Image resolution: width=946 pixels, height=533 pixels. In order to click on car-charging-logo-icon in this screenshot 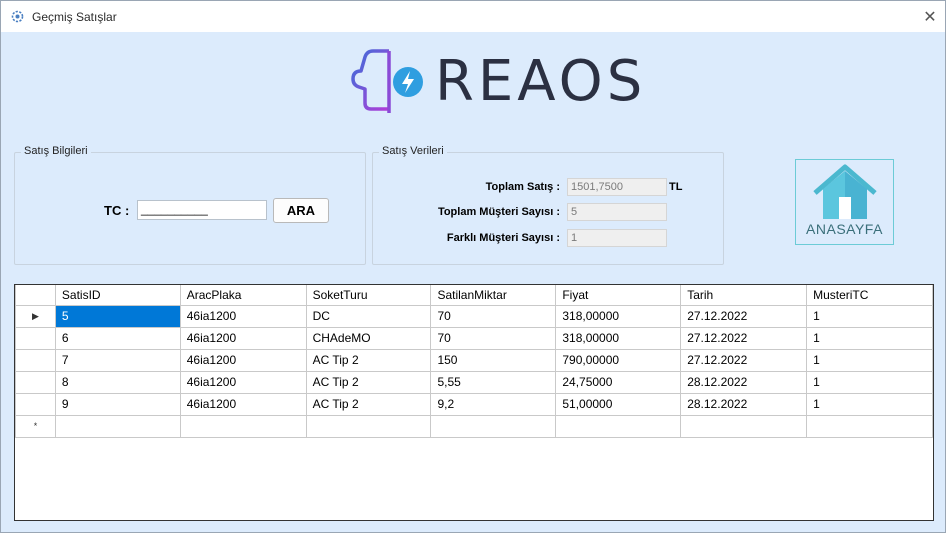, I will do `click(387, 81)`.